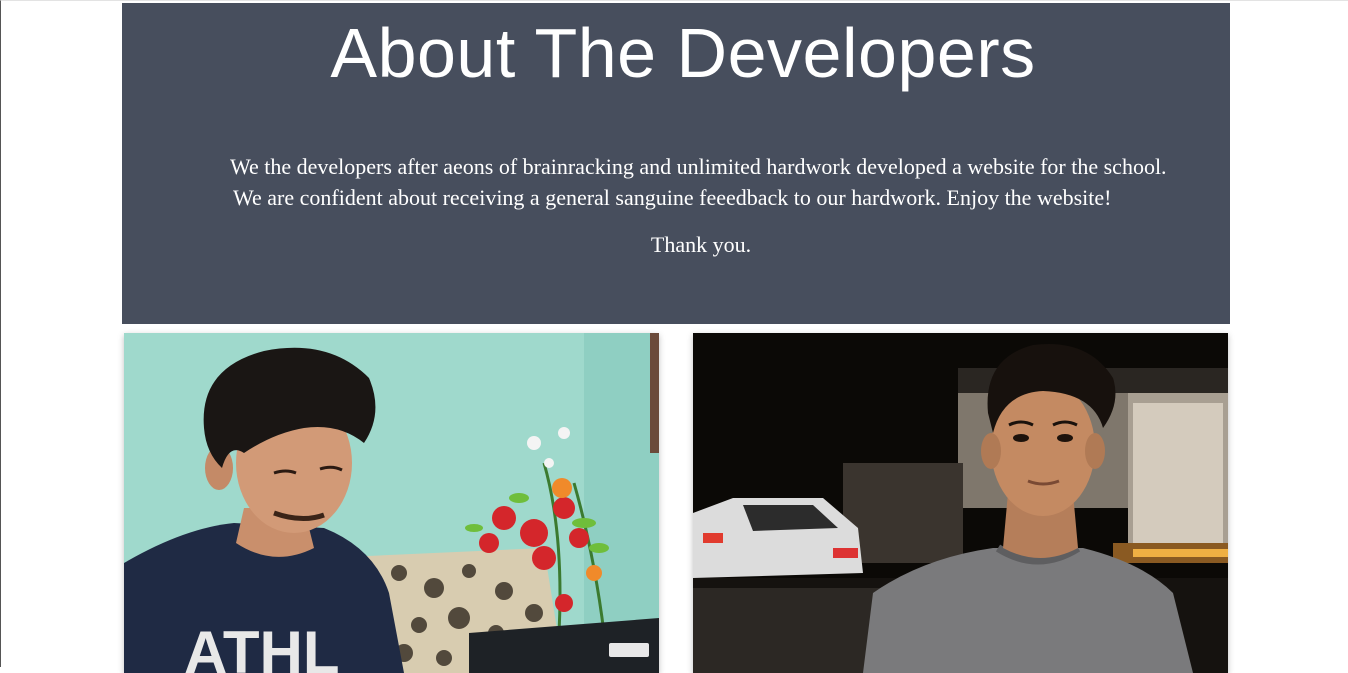 The height and width of the screenshot is (673, 1348). What do you see at coordinates (683, 53) in the screenshot?
I see `page-title: About The Developers` at bounding box center [683, 53].